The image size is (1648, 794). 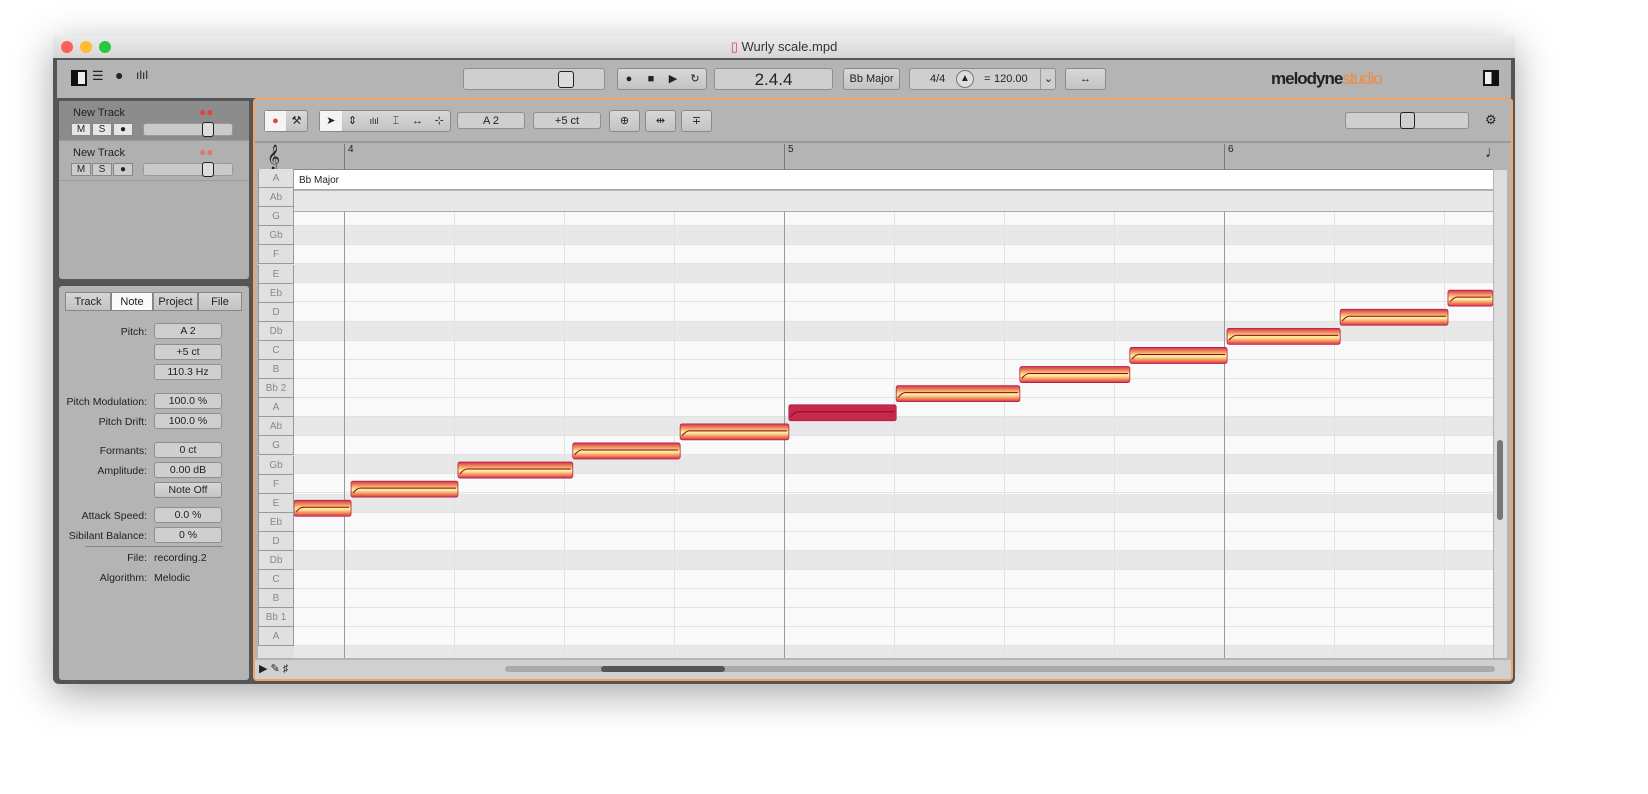 What do you see at coordinates (273, 668) in the screenshot?
I see `bottom-tools-icon: ▶ ✎ ♯` at bounding box center [273, 668].